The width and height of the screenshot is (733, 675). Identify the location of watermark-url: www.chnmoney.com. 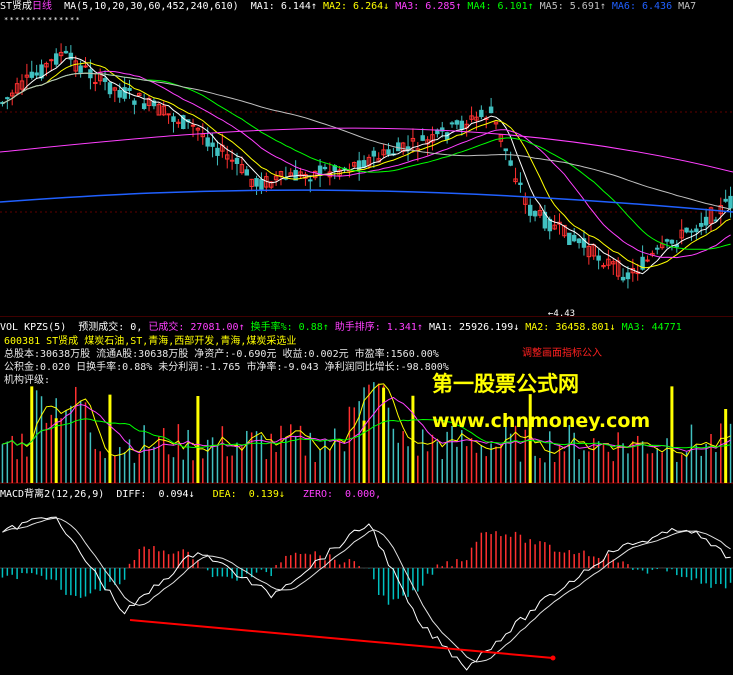
(541, 421).